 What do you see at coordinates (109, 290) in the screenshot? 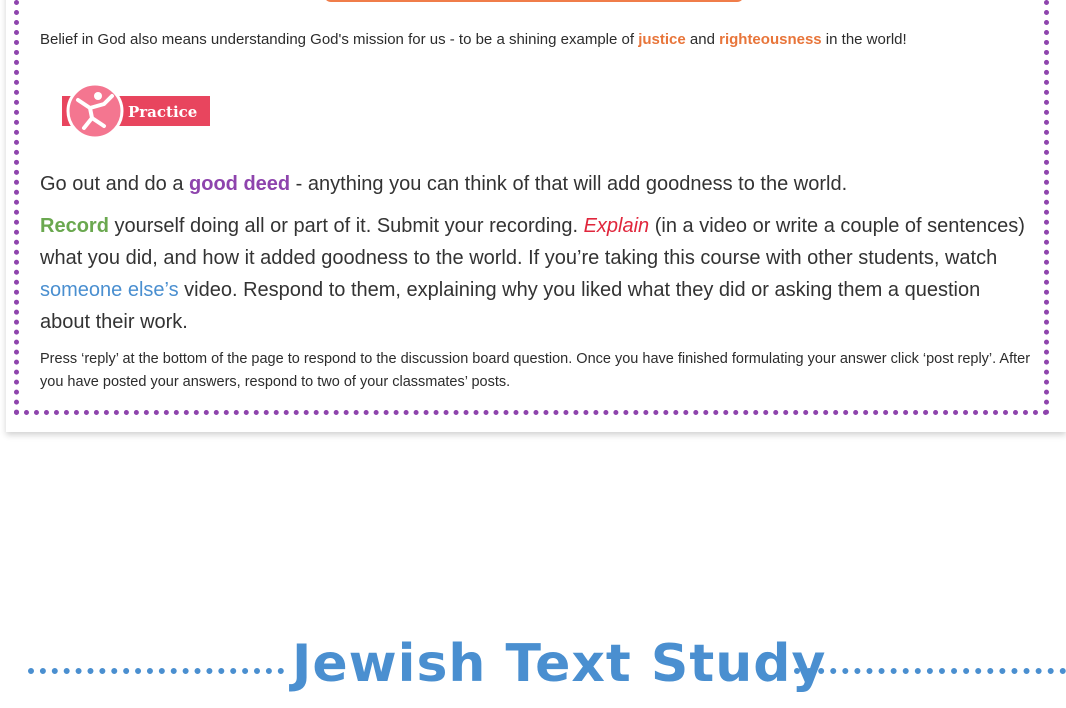
I see `someone-else-link: someone else’s` at bounding box center [109, 290].